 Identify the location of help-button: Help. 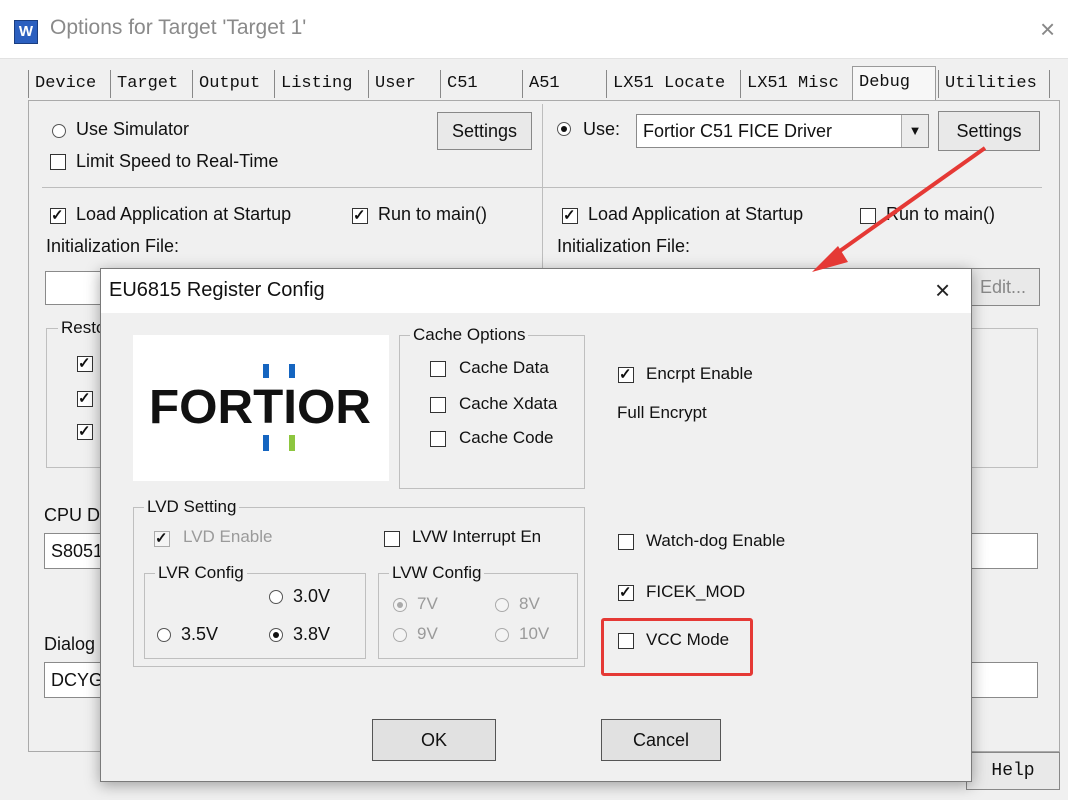
(1013, 771).